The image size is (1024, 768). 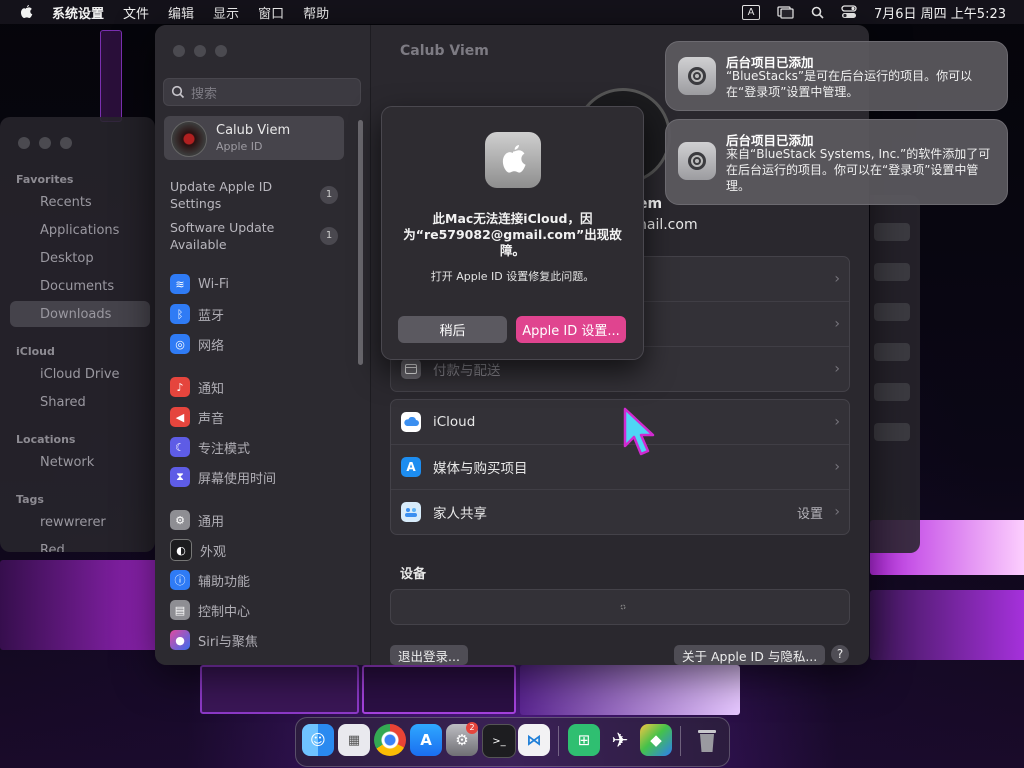 I want to click on help-button: ?, so click(x=840, y=654).